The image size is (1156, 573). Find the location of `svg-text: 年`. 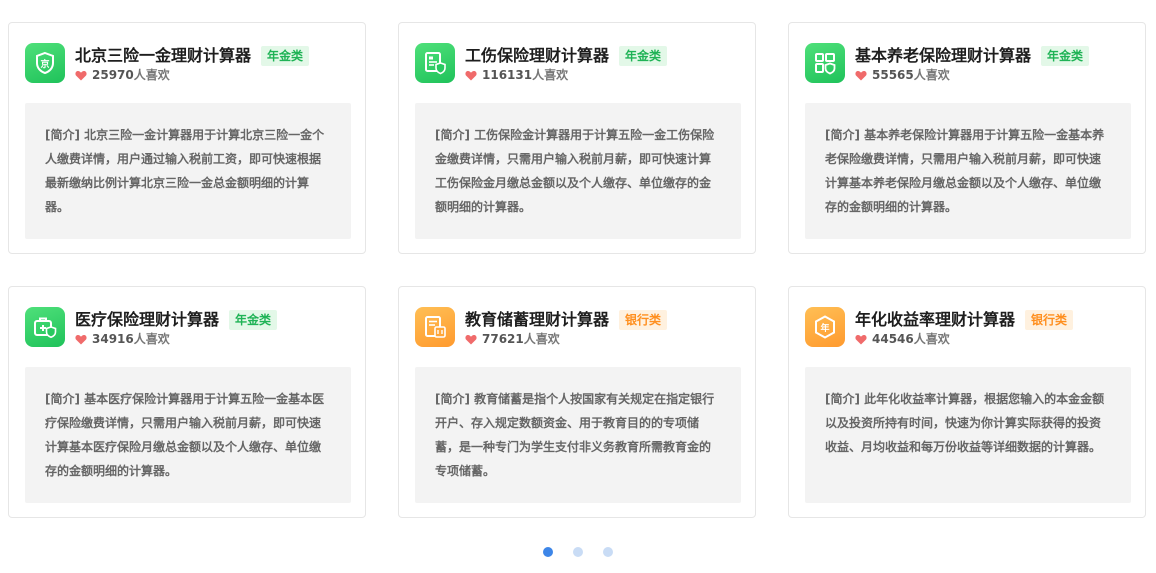

svg-text: 年 is located at coordinates (824, 328).